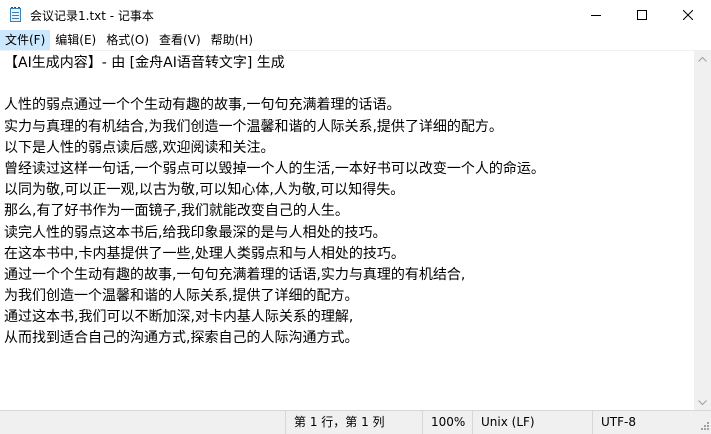  What do you see at coordinates (179, 317) in the screenshot?
I see `text-line: 通过这本书,我们可以不断加深,对卡内基人际关系的理解,` at bounding box center [179, 317].